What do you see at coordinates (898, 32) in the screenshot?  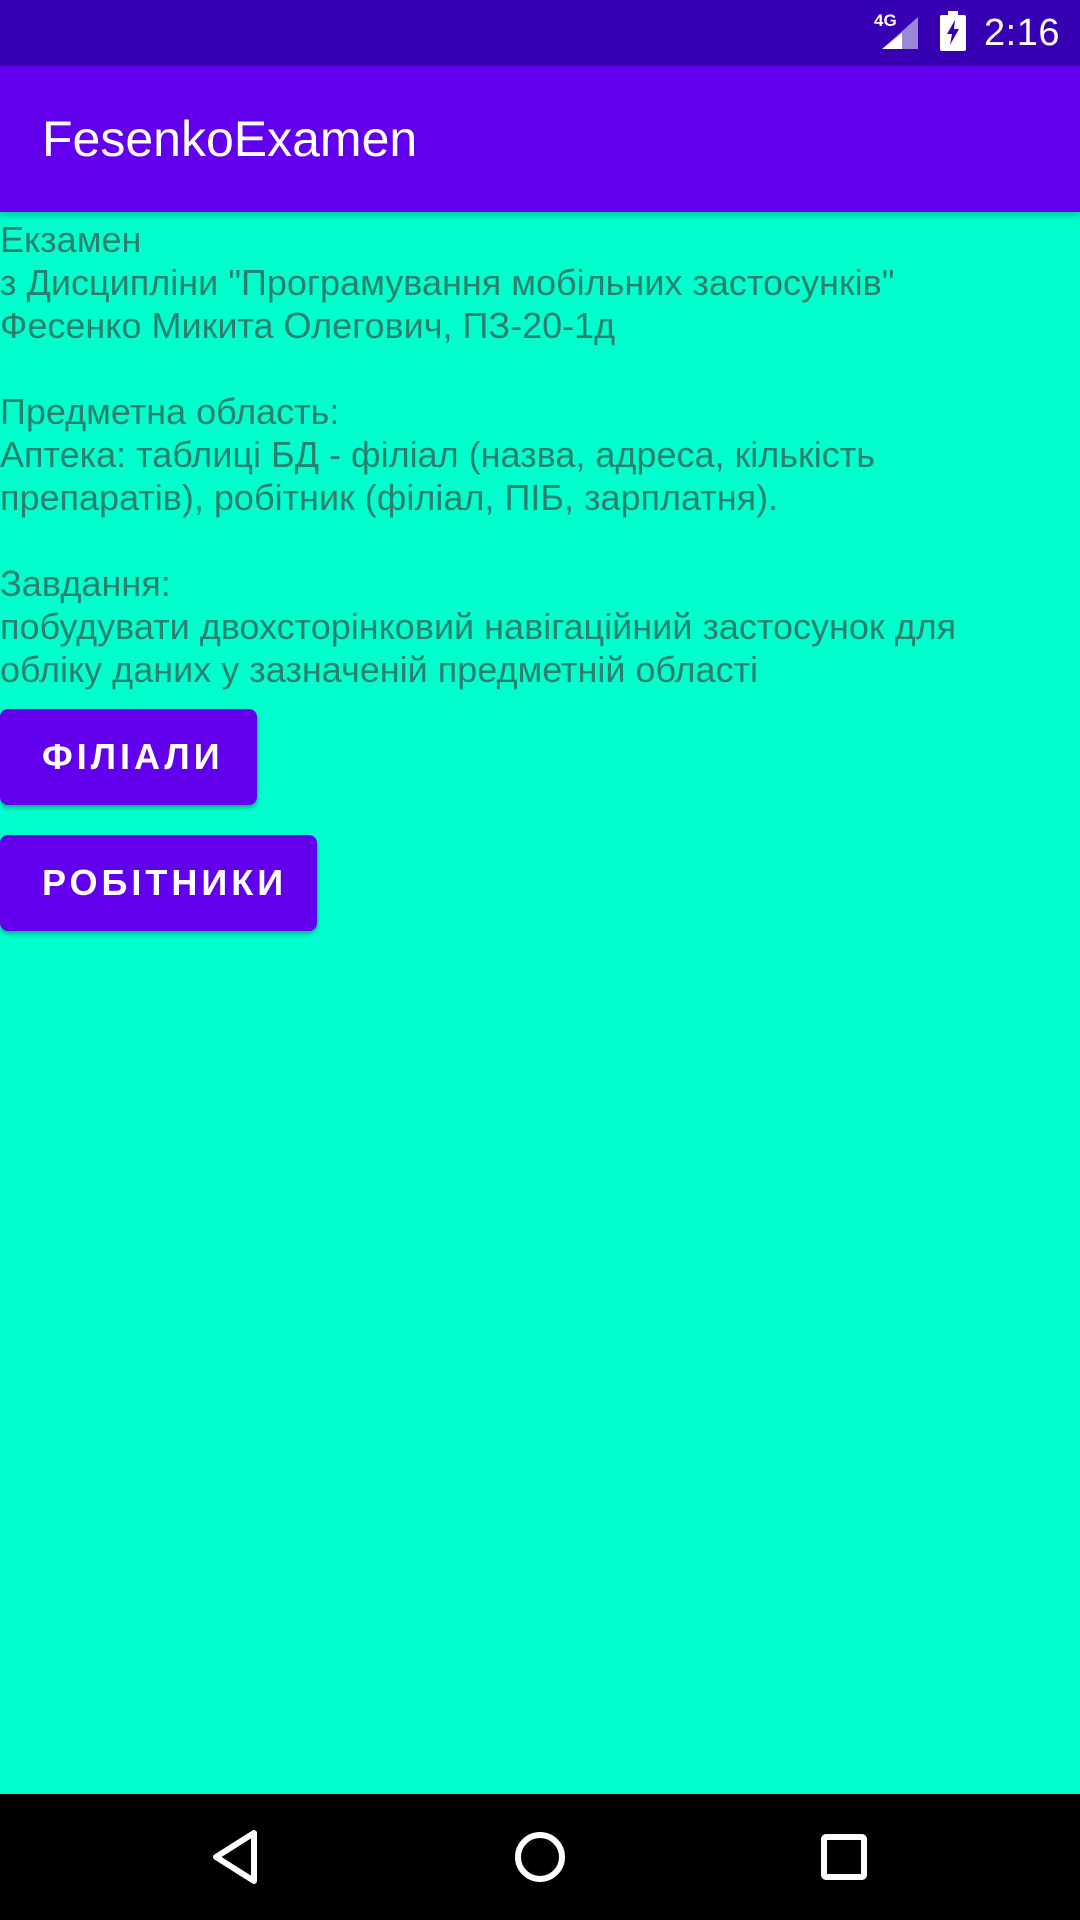 I see `signal-icon: 4G` at bounding box center [898, 32].